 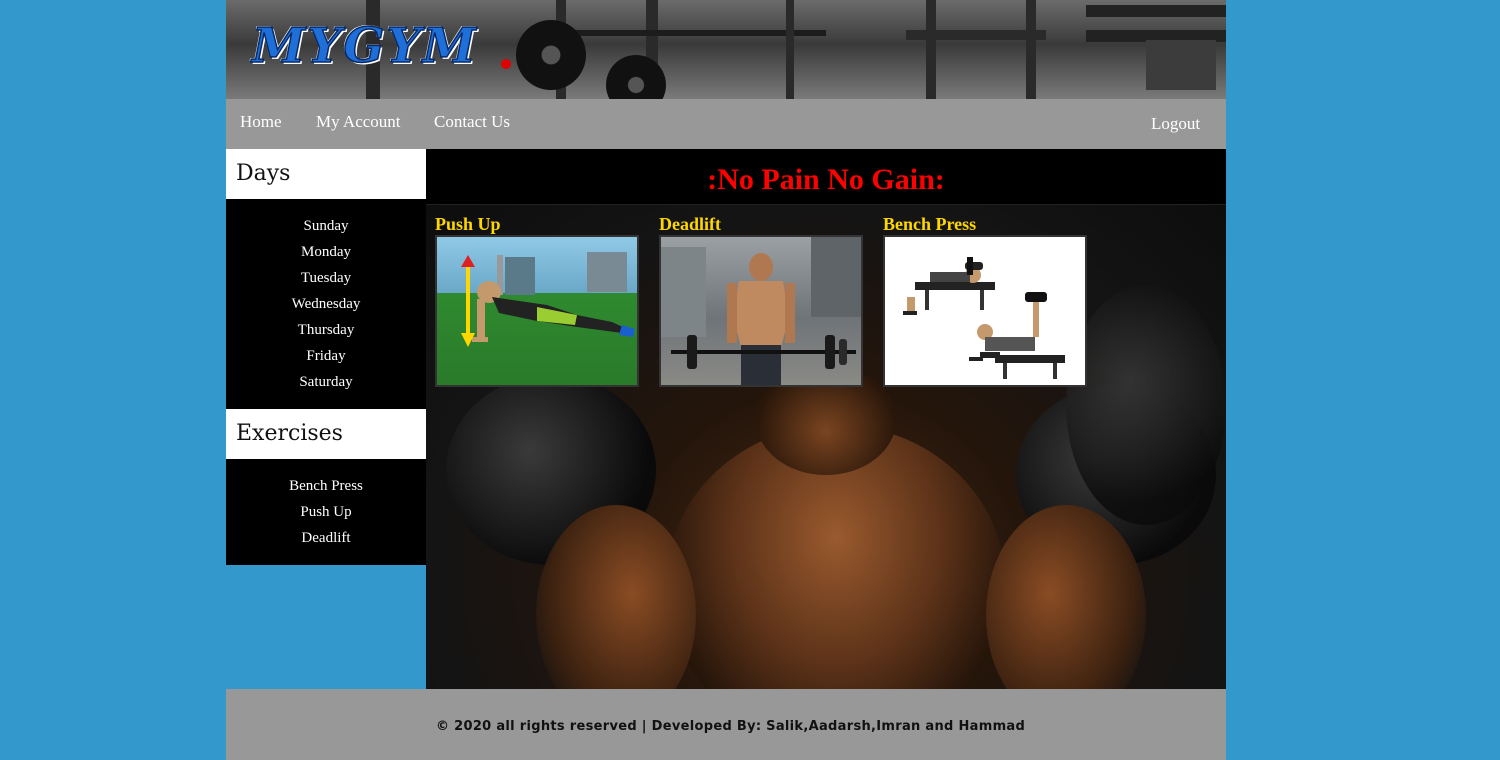 I want to click on exercises-list: Bench Press Push Up Deadlift, so click(x=326, y=512).